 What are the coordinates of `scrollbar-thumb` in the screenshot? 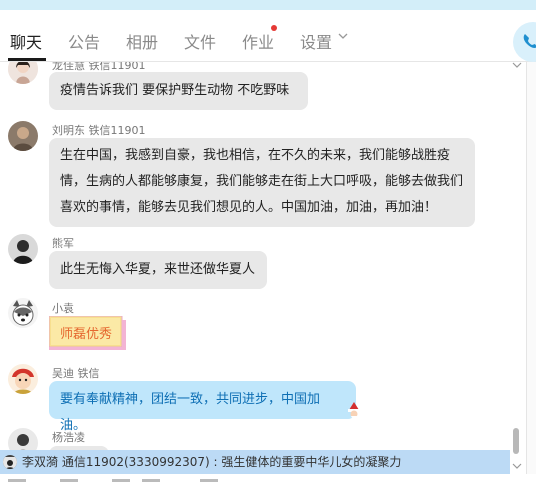 It's located at (516, 441).